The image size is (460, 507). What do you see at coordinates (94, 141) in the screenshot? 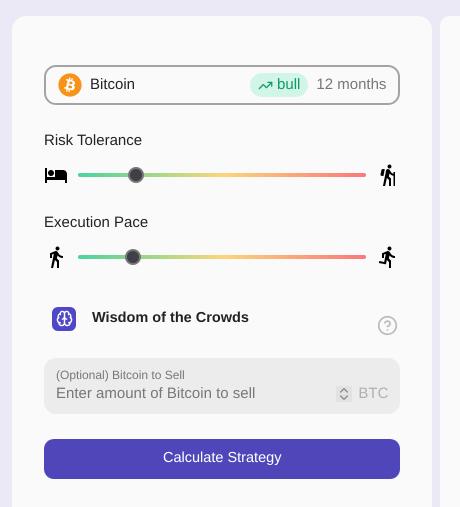
I see `slider-label: Risk Tolerance` at bounding box center [94, 141].